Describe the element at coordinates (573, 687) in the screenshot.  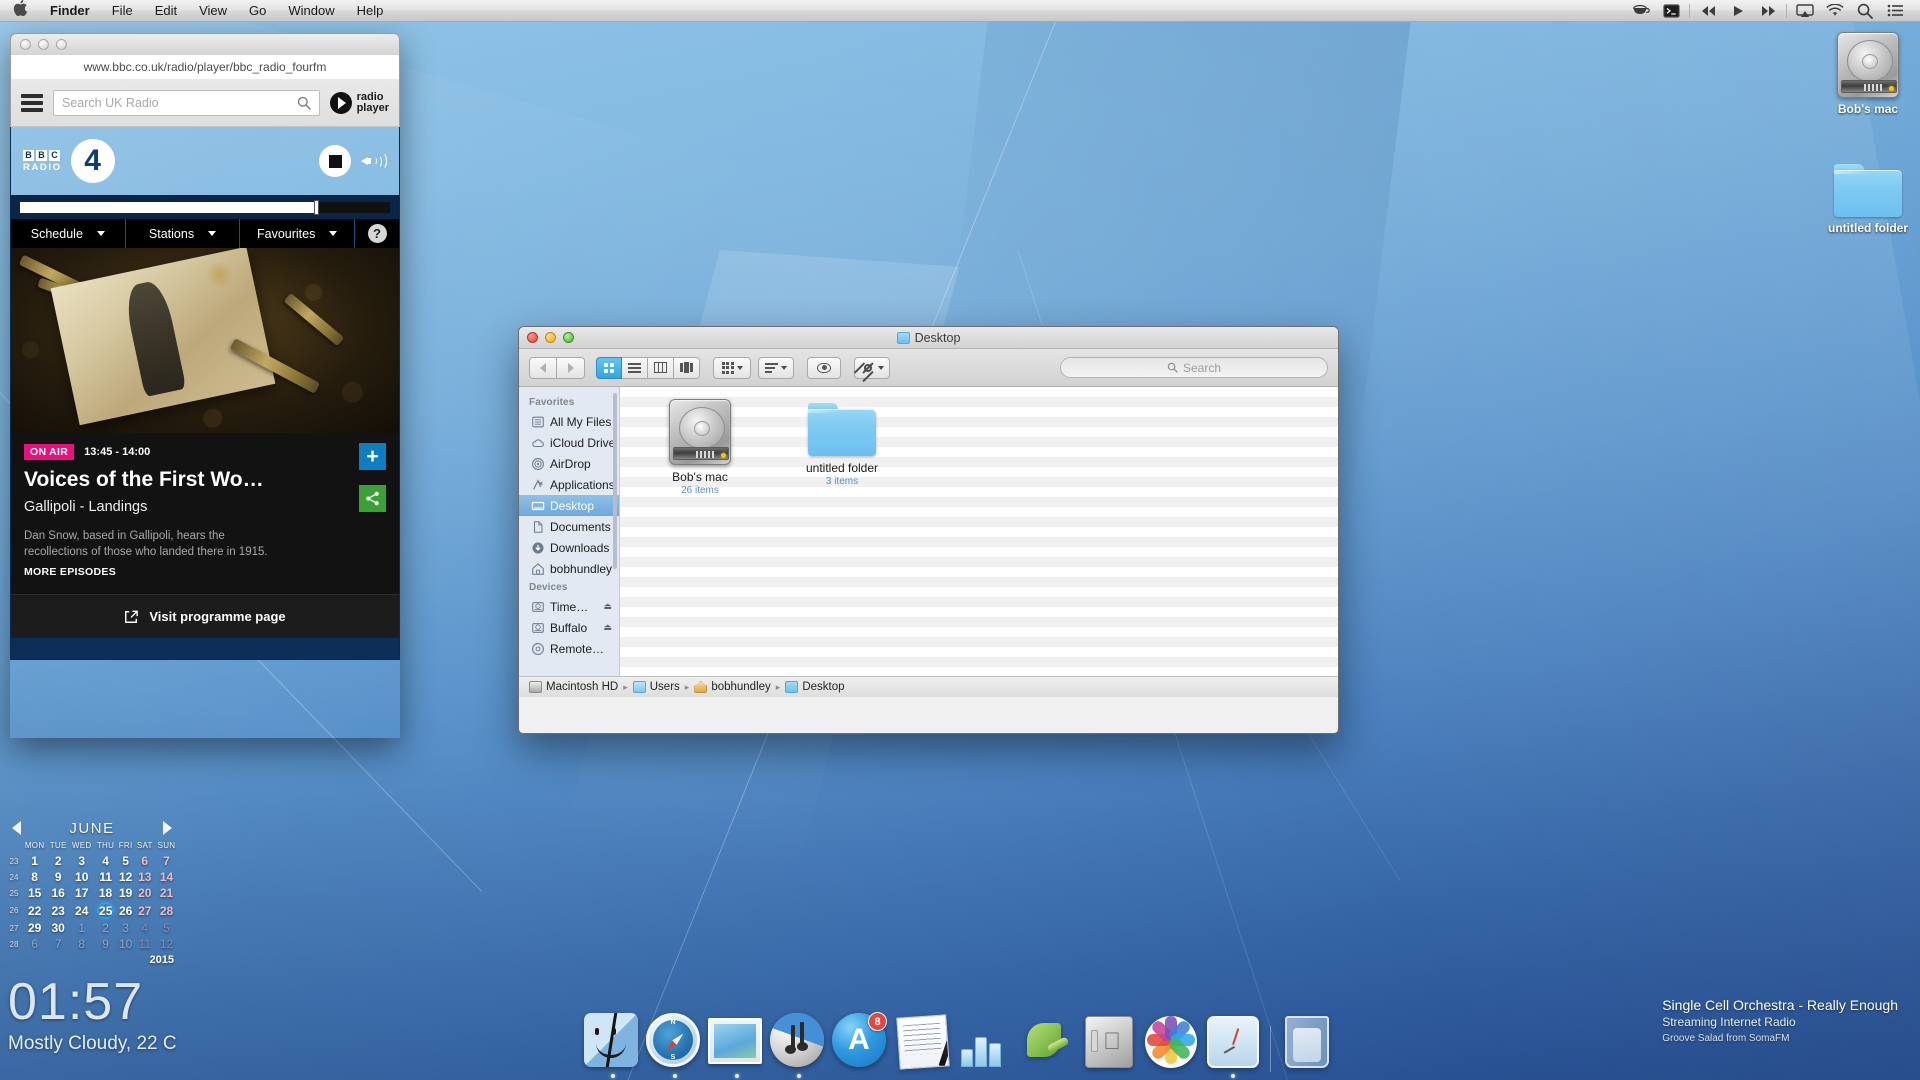
I see `breadcrumb-item: Macintosh HD` at that location.